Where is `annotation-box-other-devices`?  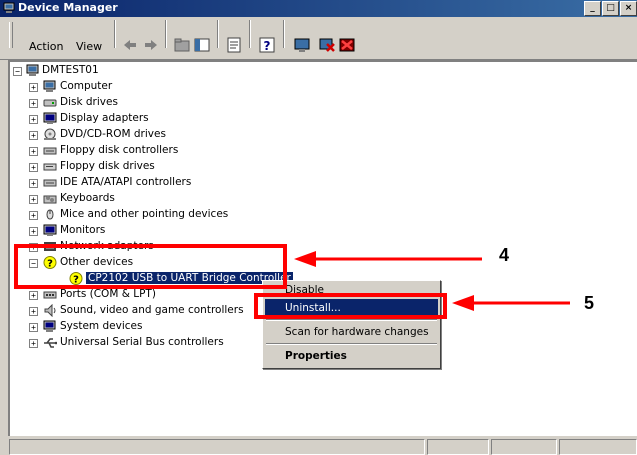
annotation-box-other-devices is located at coordinates (150, 266).